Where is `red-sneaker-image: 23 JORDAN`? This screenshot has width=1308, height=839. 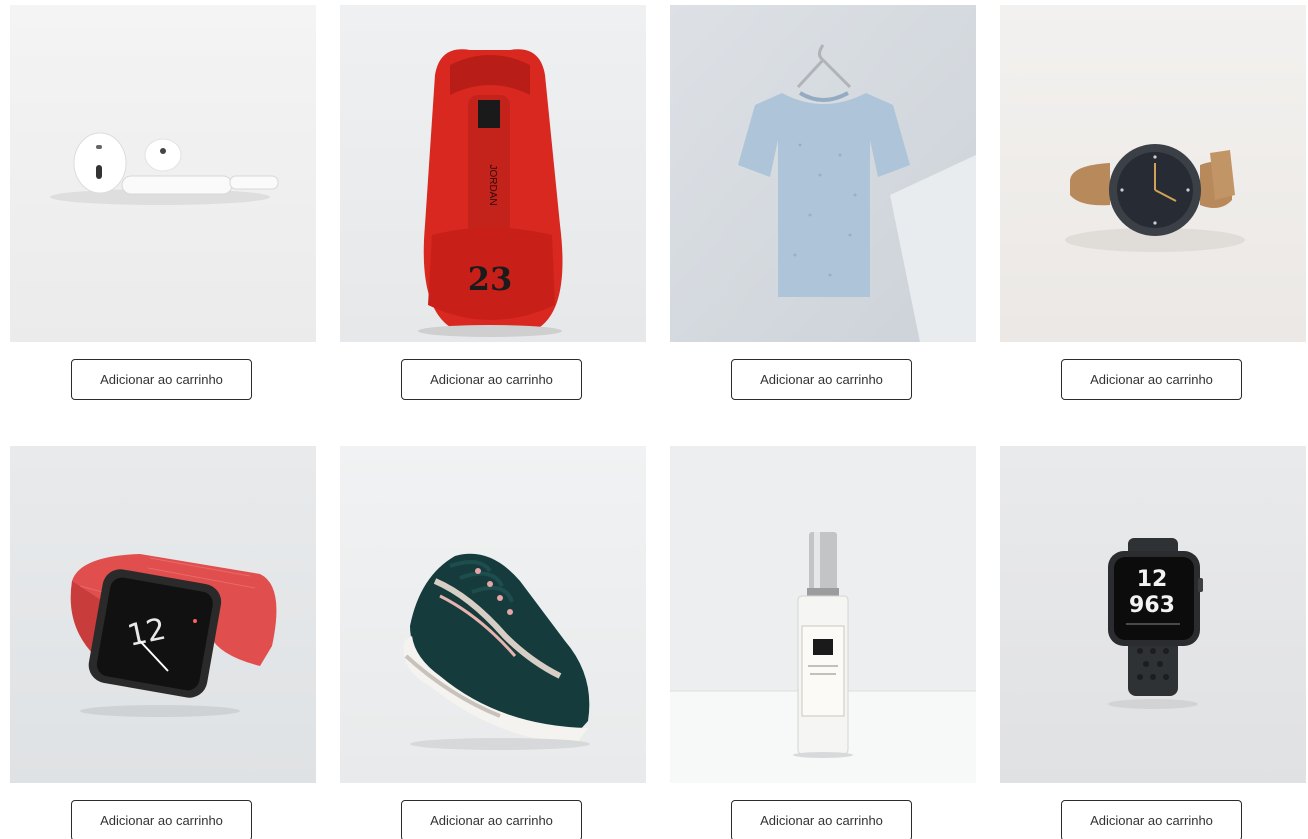 red-sneaker-image: 23 JORDAN is located at coordinates (493, 173).